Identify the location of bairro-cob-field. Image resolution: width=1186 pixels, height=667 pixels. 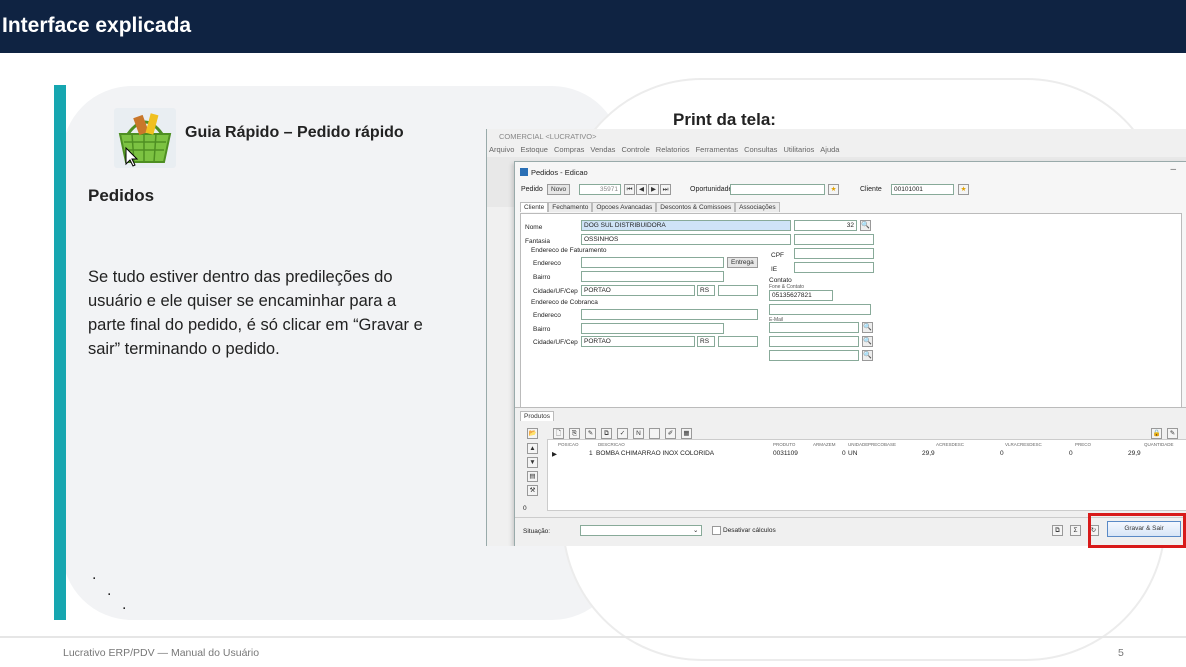
(652, 328).